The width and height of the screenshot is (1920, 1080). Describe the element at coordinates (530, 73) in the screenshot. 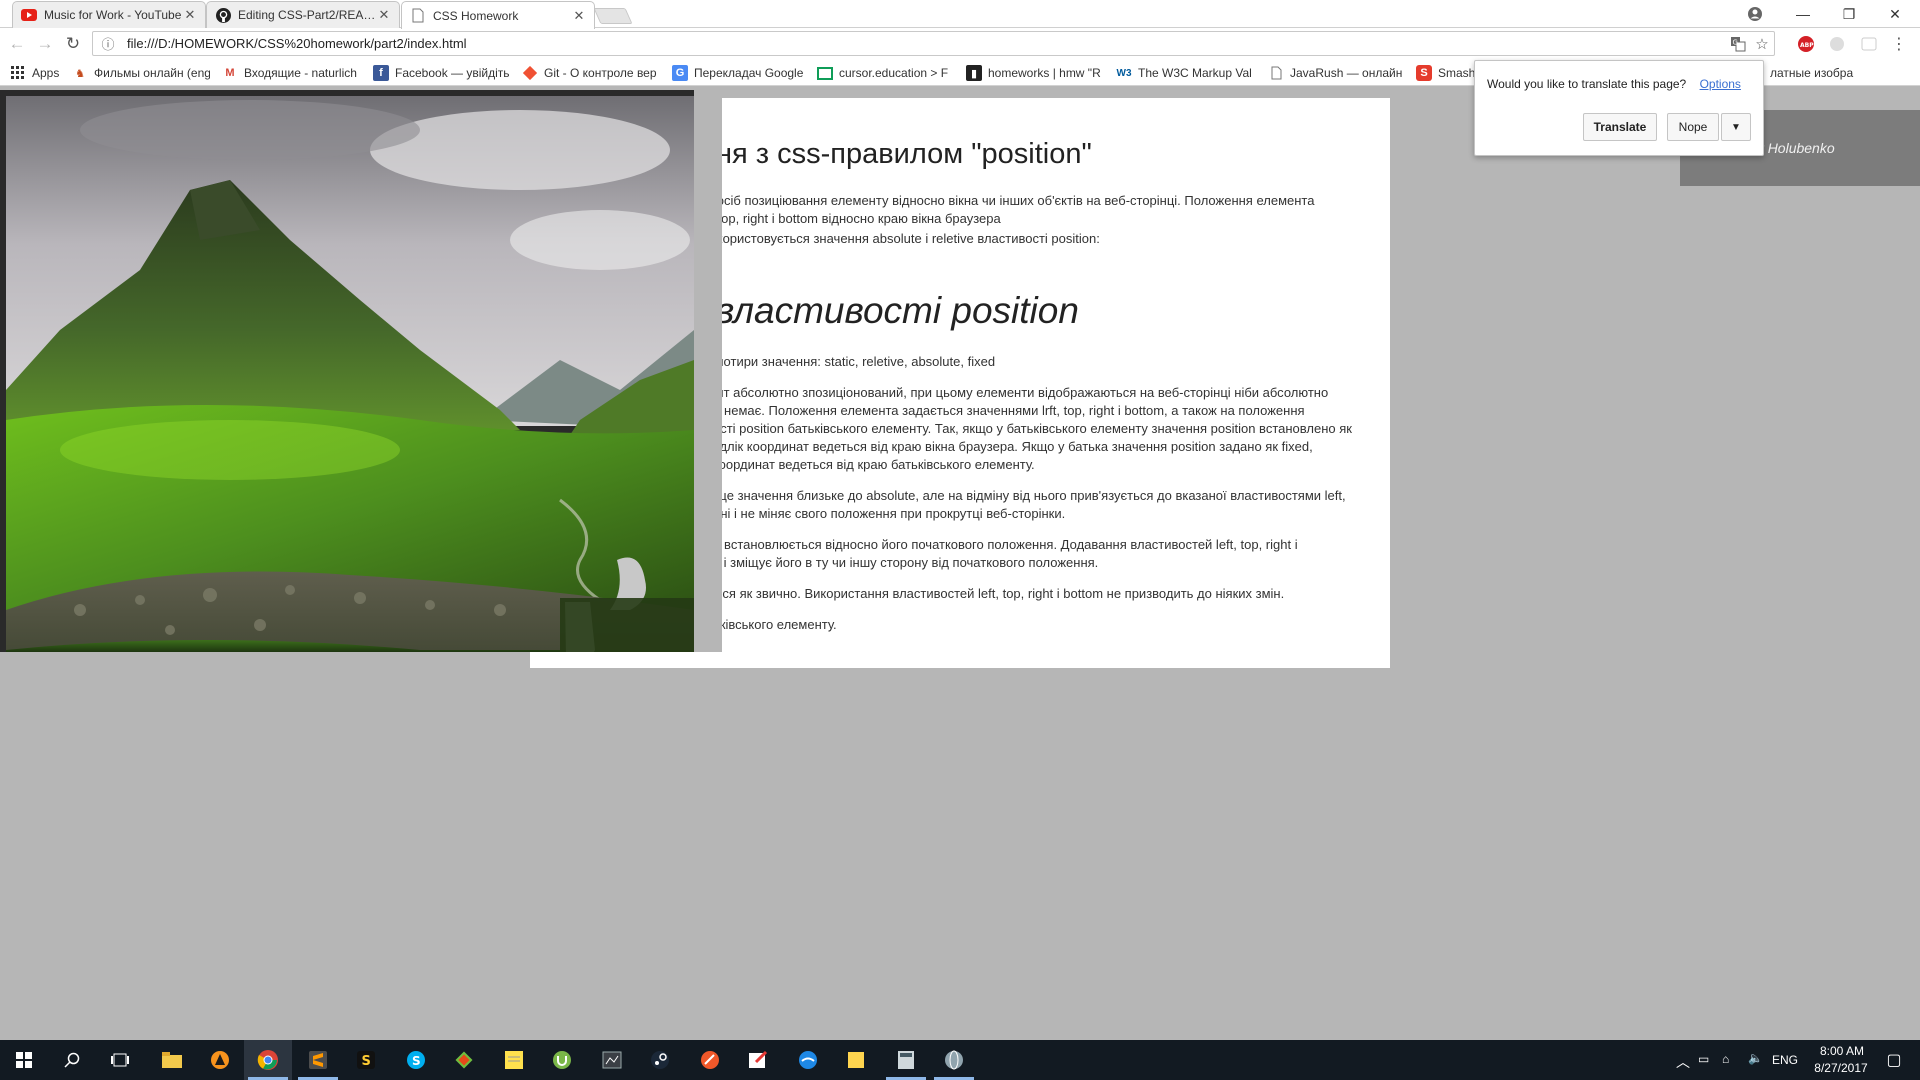

I see `git-icon` at that location.